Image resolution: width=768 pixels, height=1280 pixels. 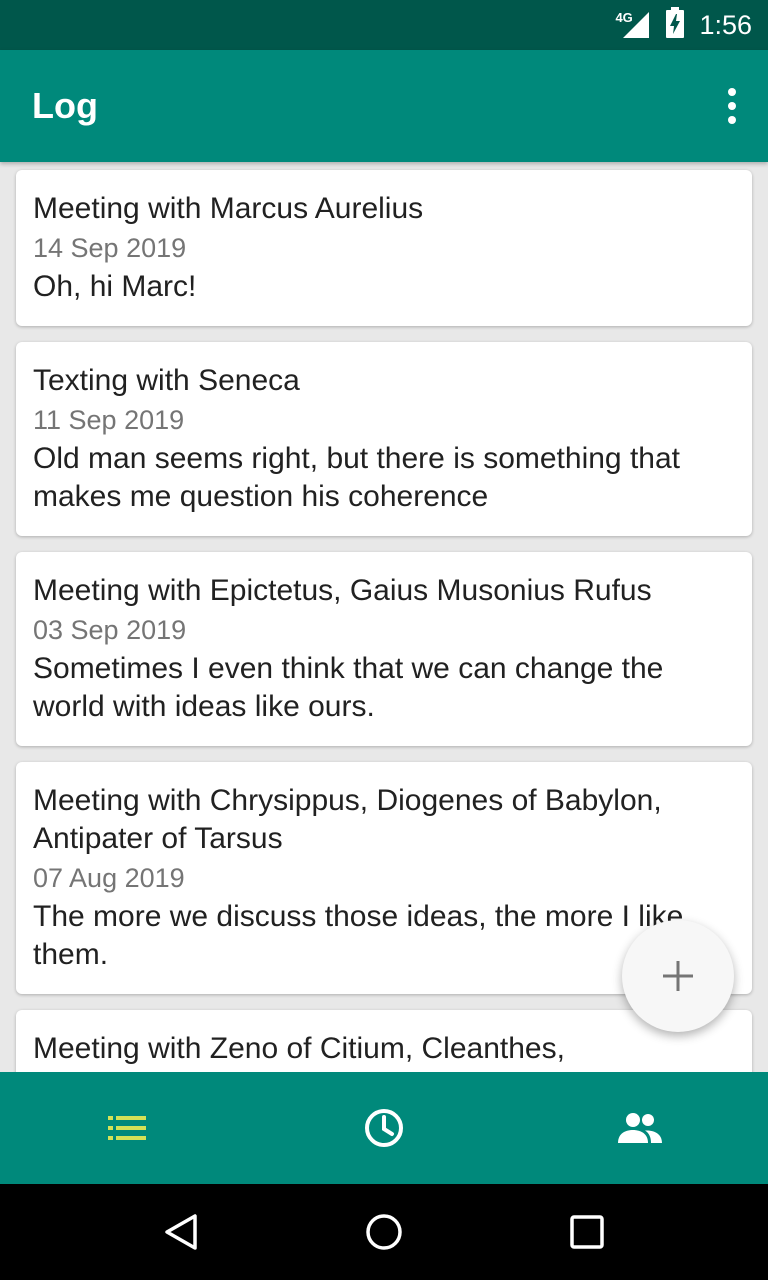 I want to click on bottom-navigation, so click(x=384, y=1128).